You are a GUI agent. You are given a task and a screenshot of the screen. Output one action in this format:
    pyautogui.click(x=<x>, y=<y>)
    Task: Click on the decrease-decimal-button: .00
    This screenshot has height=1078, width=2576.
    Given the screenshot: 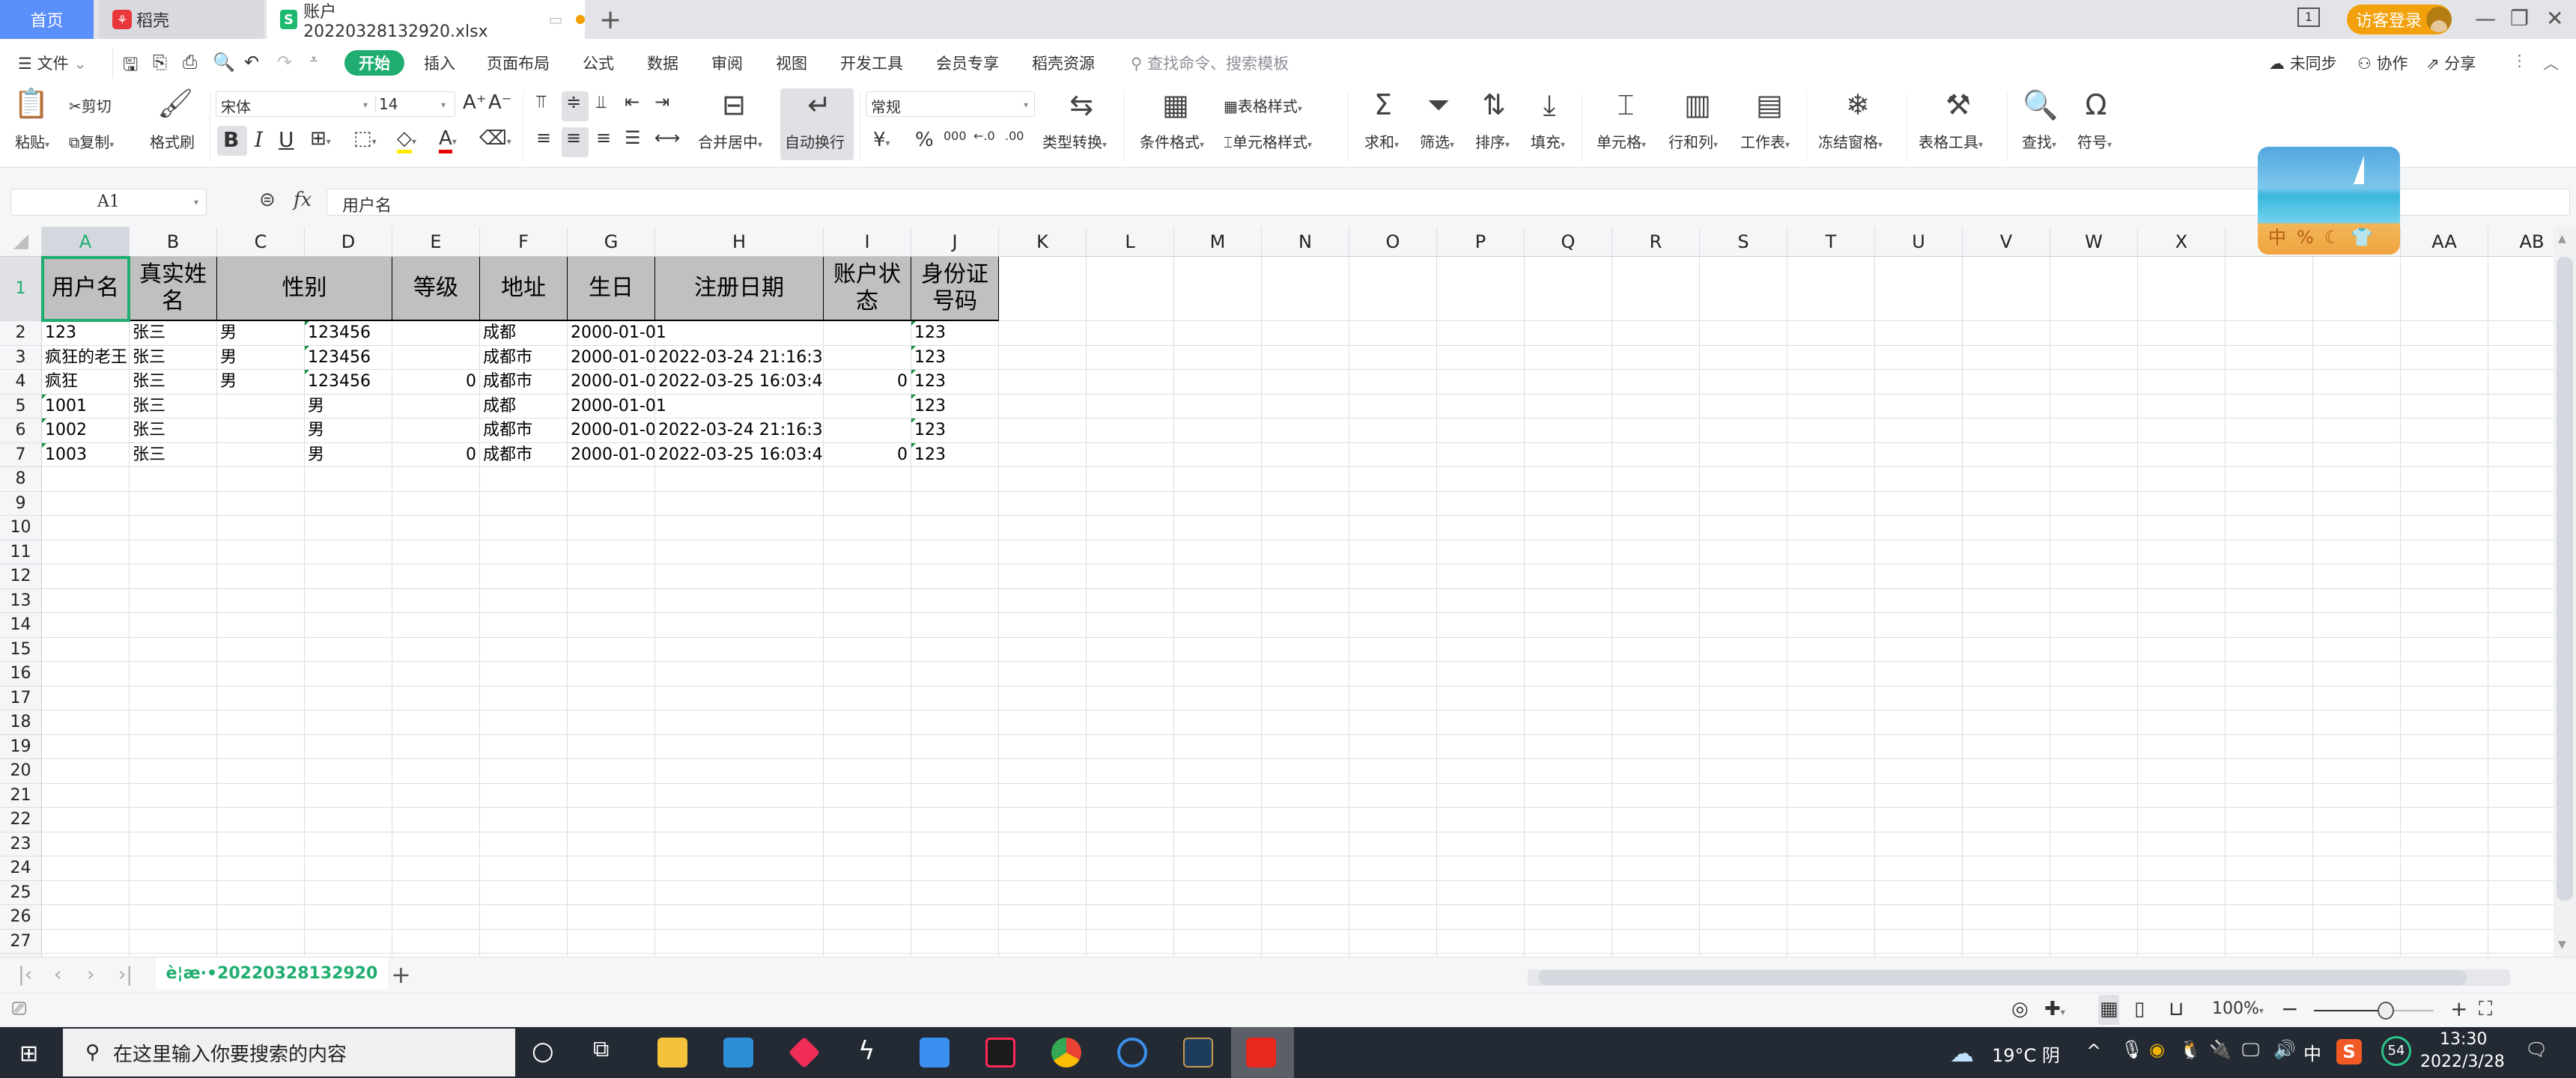 What is the action you would take?
    pyautogui.click(x=1014, y=136)
    